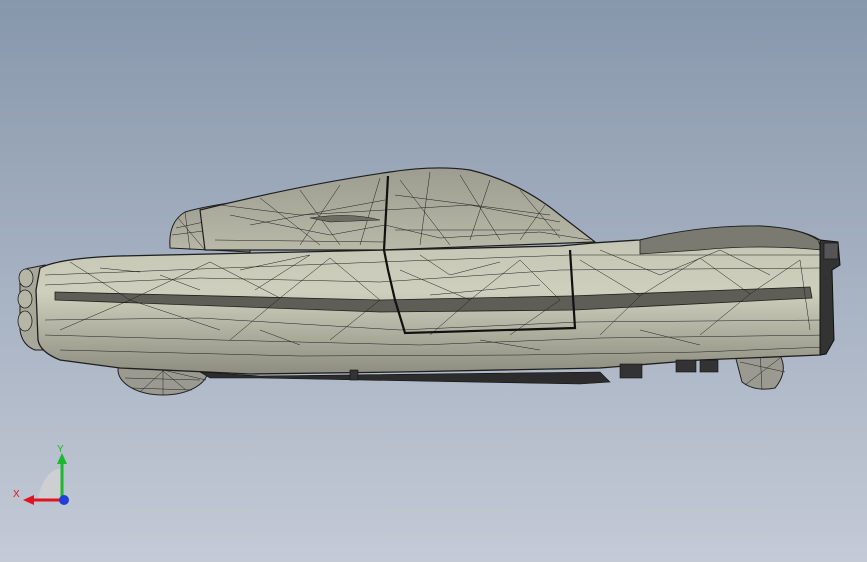 The width and height of the screenshot is (867, 562). I want to click on y-axis-label: Y, so click(60, 449).